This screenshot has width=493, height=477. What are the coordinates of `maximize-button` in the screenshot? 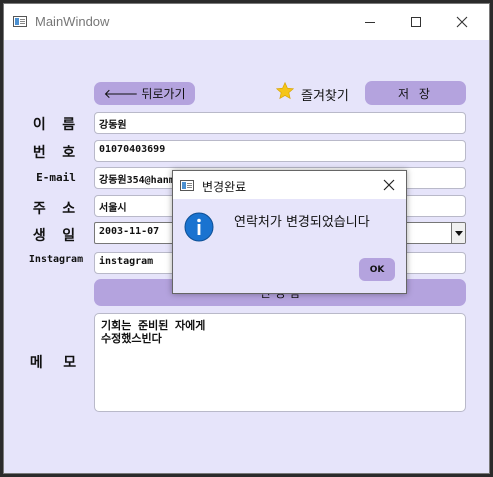 It's located at (416, 22).